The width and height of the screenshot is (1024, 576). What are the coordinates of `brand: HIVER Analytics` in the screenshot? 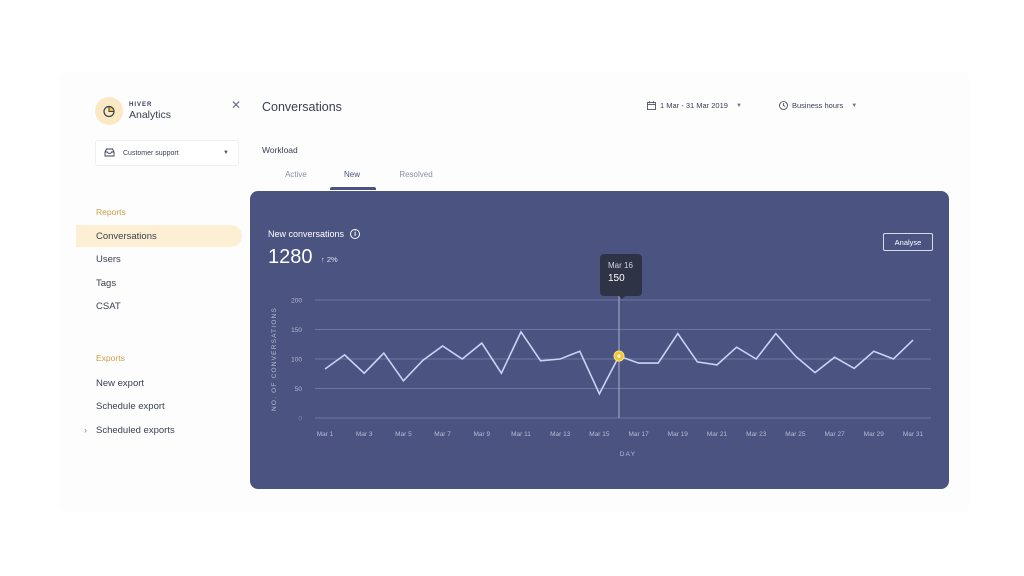 It's located at (133, 111).